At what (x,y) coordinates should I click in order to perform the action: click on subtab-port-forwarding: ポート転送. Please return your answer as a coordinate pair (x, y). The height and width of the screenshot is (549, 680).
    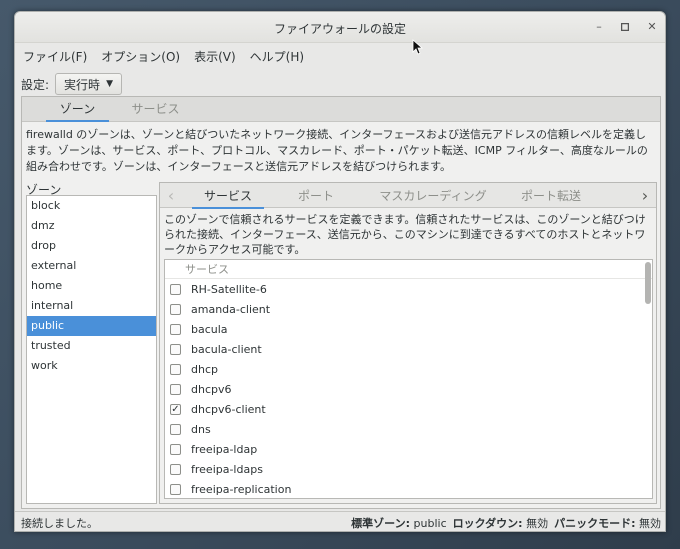
    Looking at the image, I should click on (551, 195).